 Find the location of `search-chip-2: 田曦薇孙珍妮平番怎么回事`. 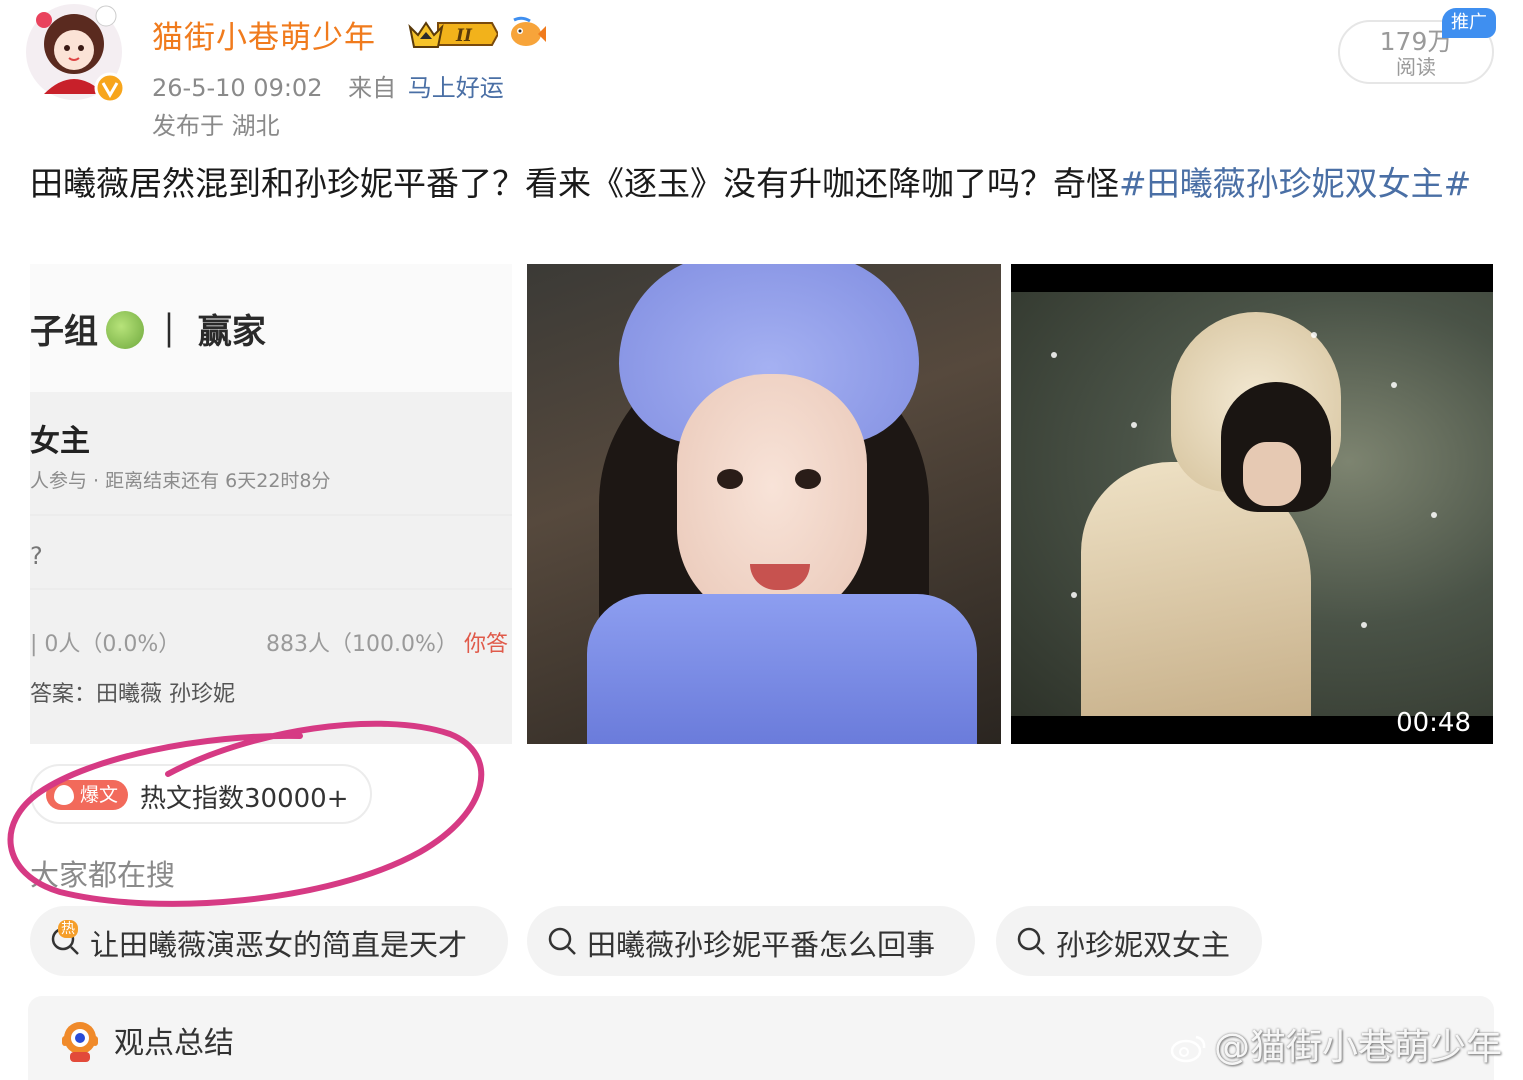

search-chip-2: 田曦薇孙珍妮平番怎么回事 is located at coordinates (751, 941).